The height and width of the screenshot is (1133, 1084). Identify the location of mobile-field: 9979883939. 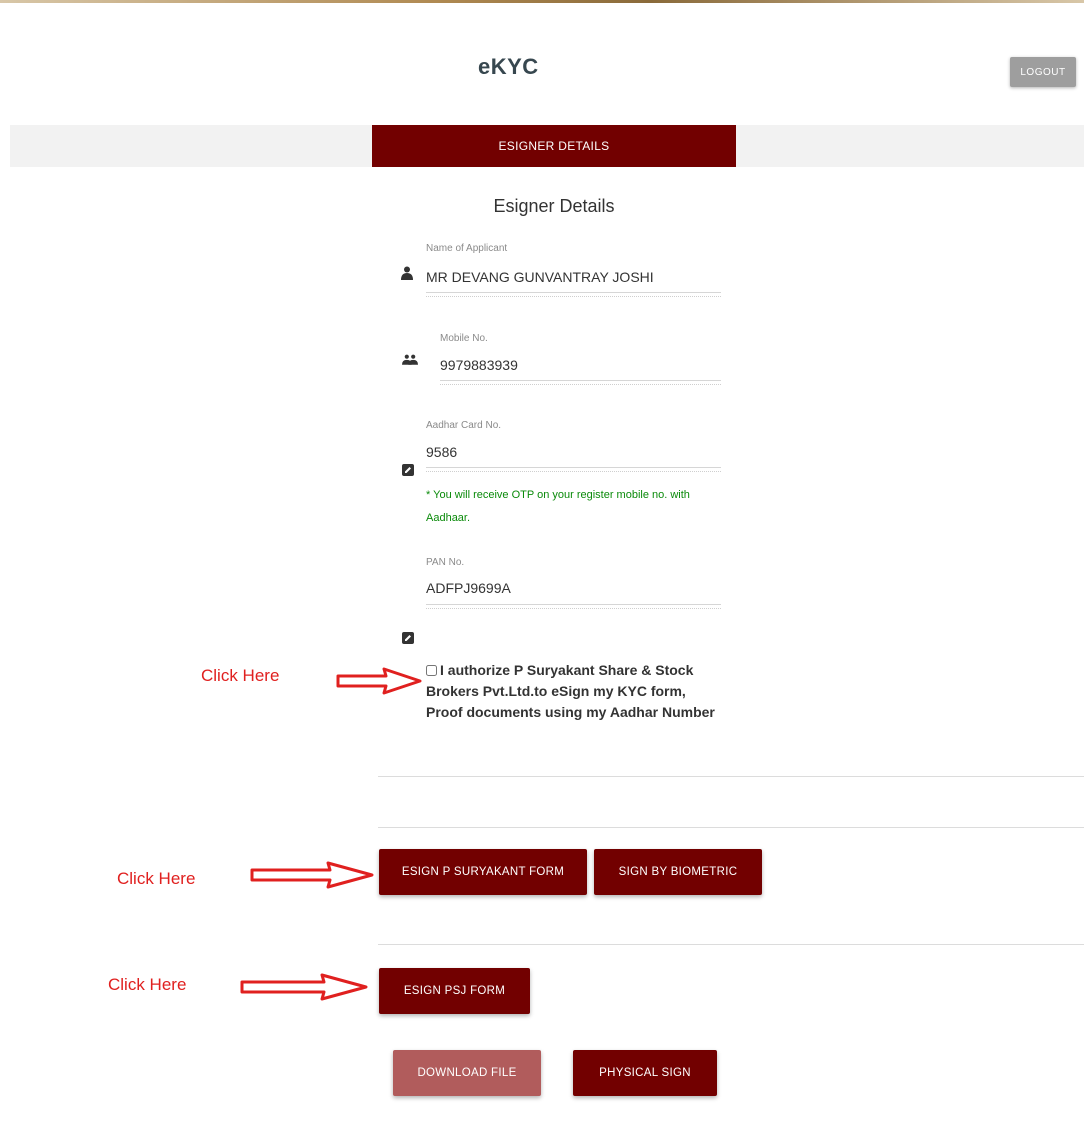
(479, 365).